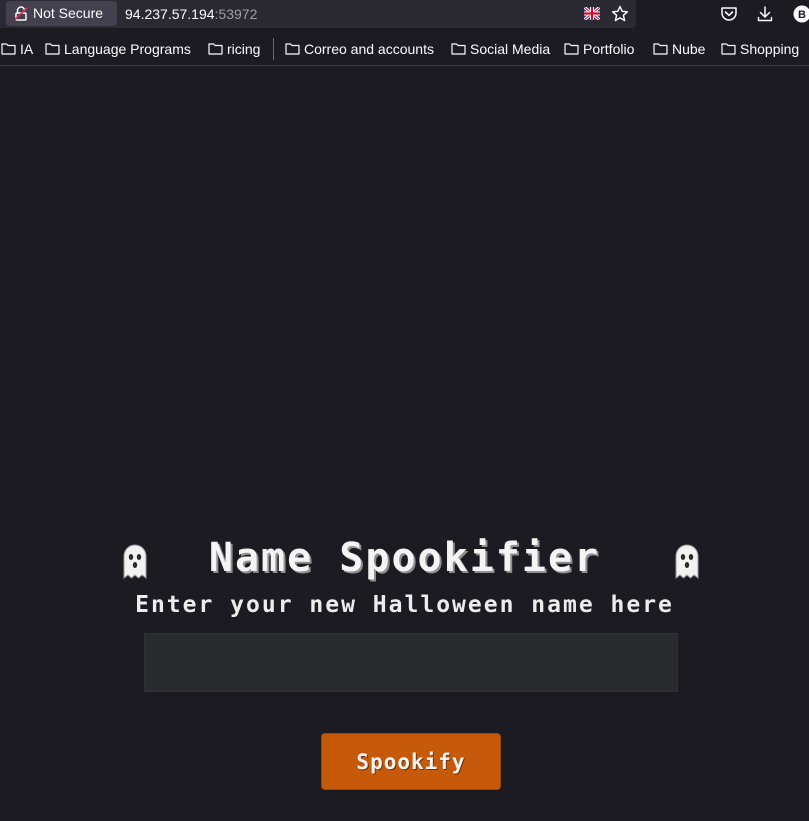  What do you see at coordinates (318, 14) in the screenshot?
I see `address-bar: Not Secure 94.237.57.194:53972` at bounding box center [318, 14].